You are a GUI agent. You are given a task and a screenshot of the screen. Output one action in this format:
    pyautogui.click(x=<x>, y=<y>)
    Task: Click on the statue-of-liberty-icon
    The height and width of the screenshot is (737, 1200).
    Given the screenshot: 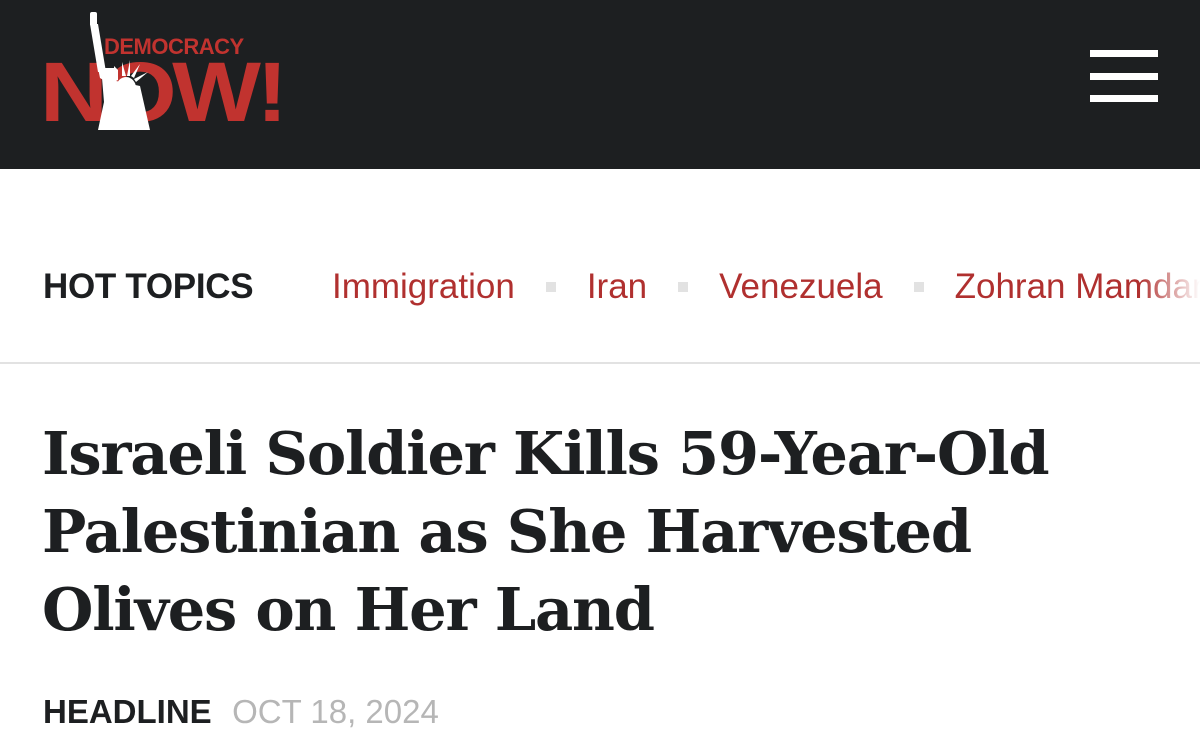 What is the action you would take?
    pyautogui.click(x=120, y=71)
    